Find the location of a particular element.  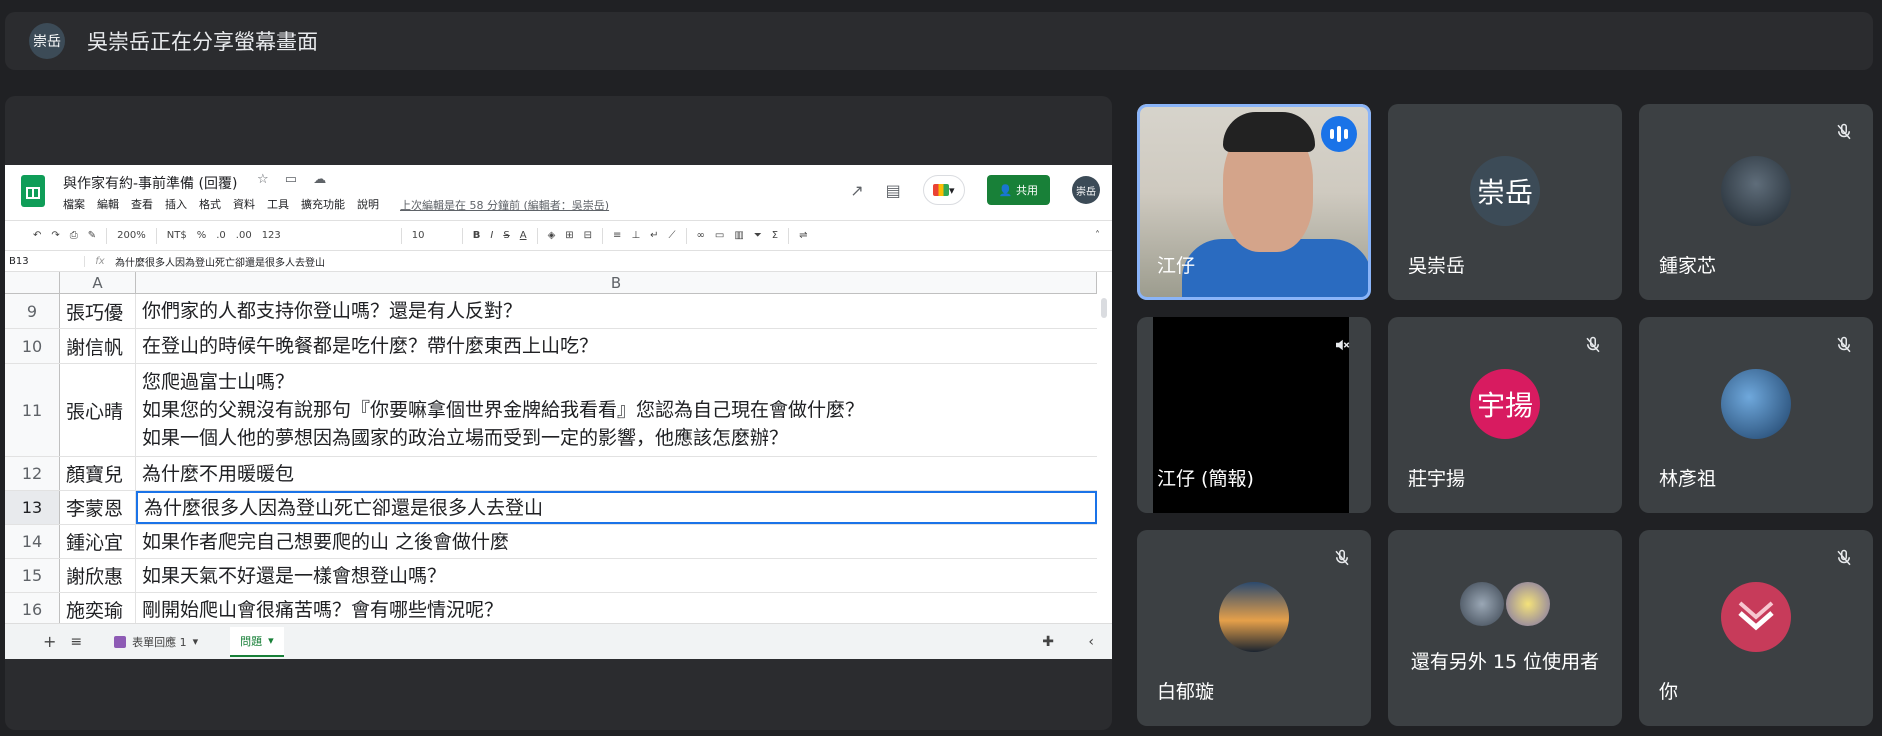

selected-cell-b13: 為什麼很多人因為登山死亡卻還是很多人去登山 is located at coordinates (616, 507).